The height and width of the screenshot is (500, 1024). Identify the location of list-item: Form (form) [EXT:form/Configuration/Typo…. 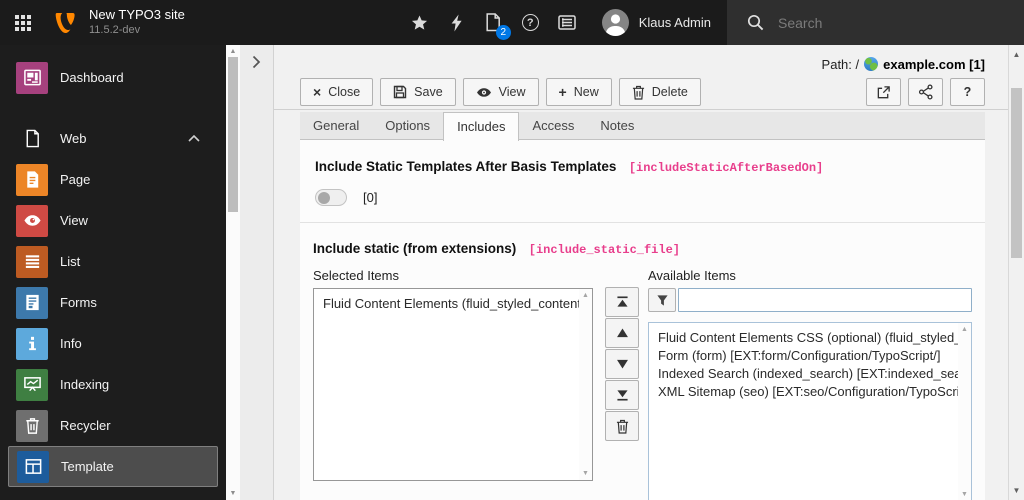
(803, 356).